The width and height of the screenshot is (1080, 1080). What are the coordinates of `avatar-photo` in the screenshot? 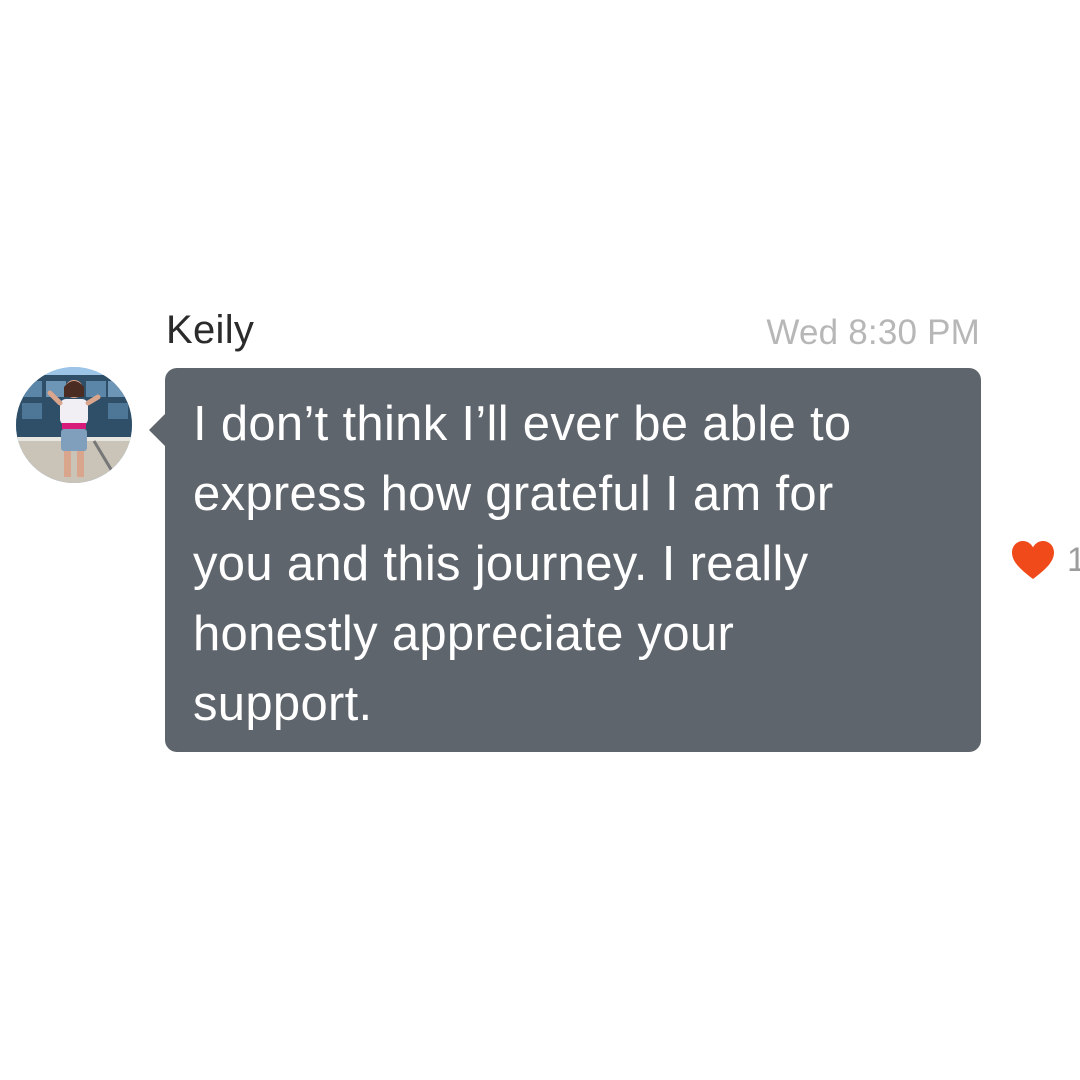 It's located at (74, 425).